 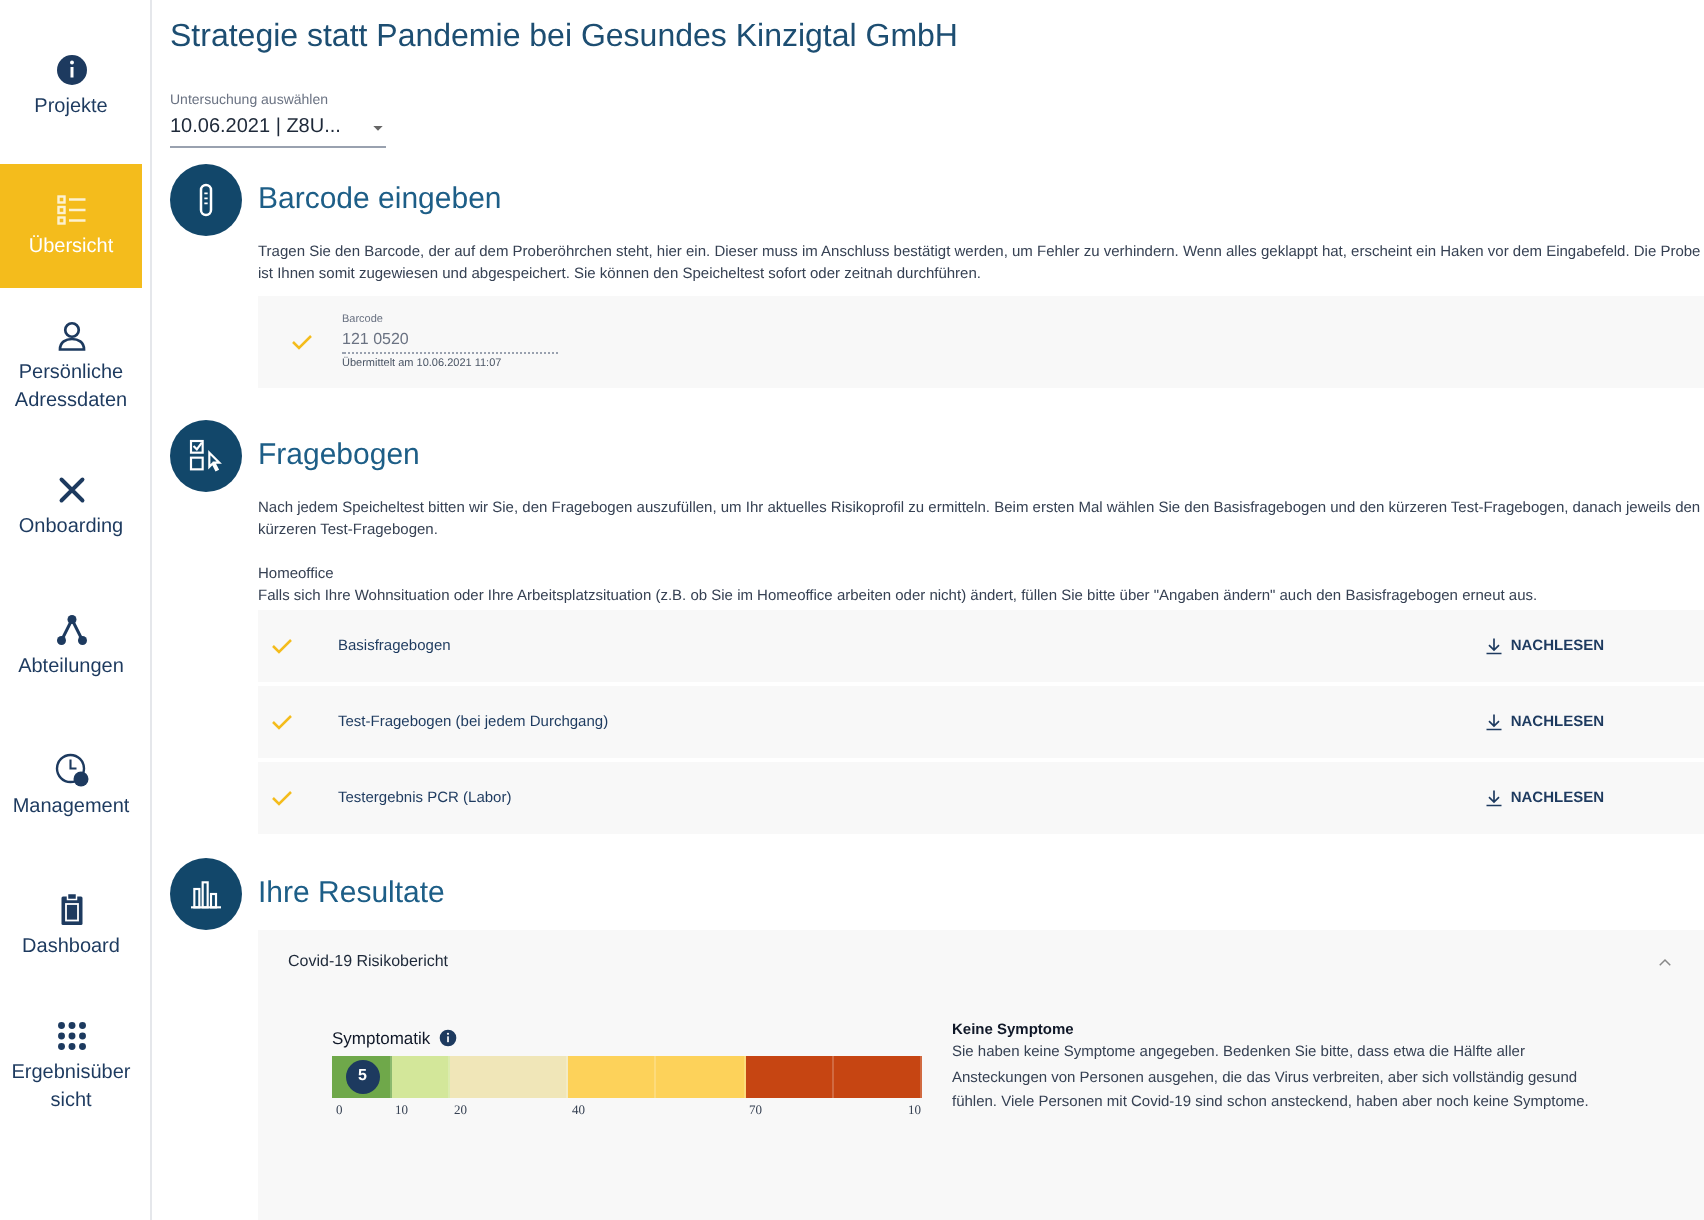 I want to click on section-title: Fragebogen, so click(x=339, y=455).